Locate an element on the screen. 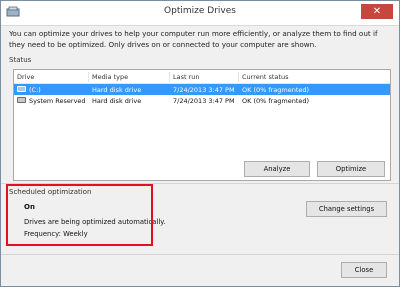 Image resolution: width=400 pixels, height=287 pixels. drive-name: (C:) is located at coordinates (35, 90).